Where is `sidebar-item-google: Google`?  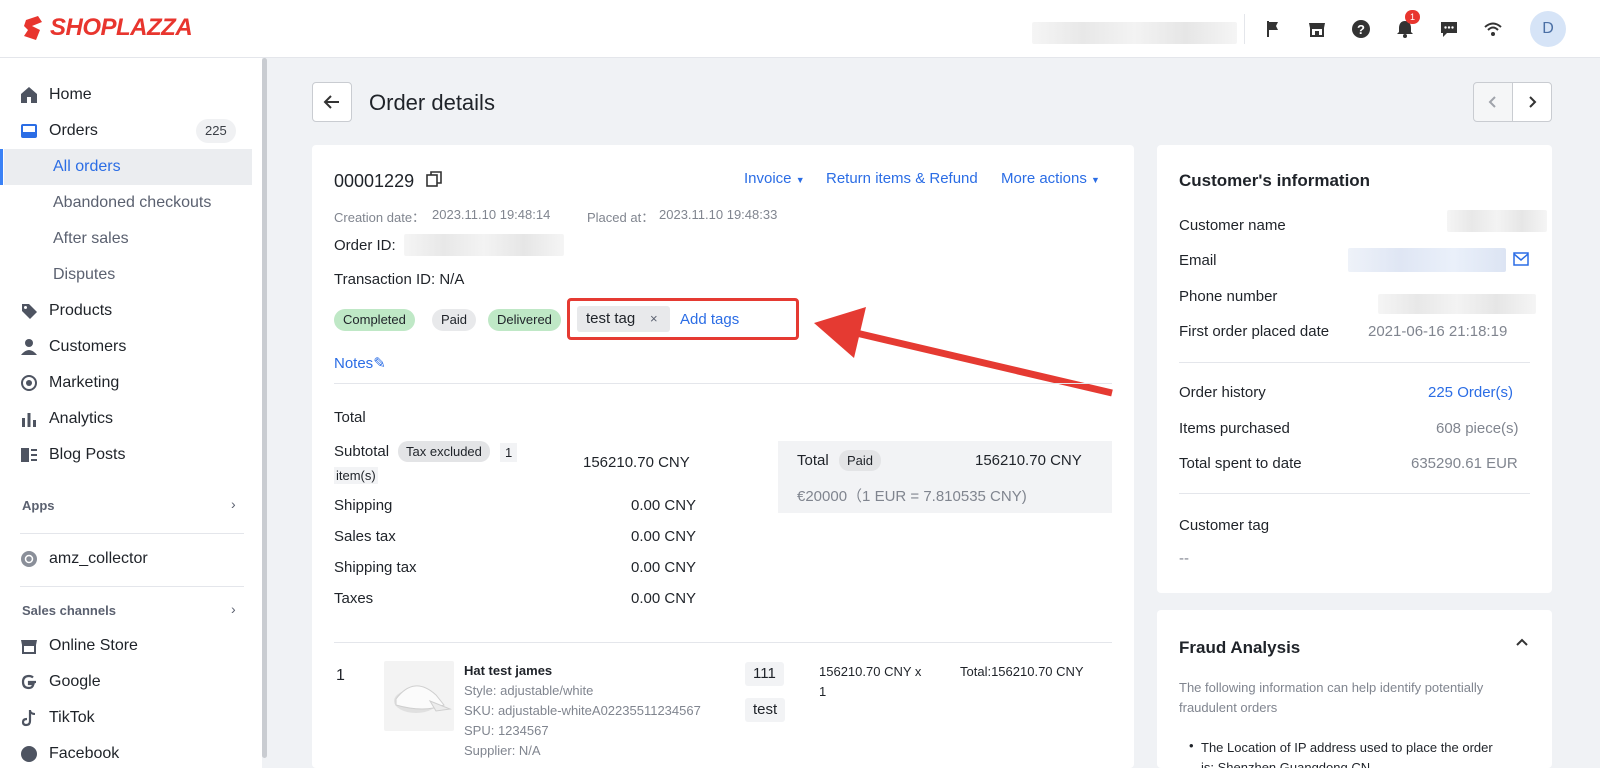 sidebar-item-google: Google is located at coordinates (126, 682).